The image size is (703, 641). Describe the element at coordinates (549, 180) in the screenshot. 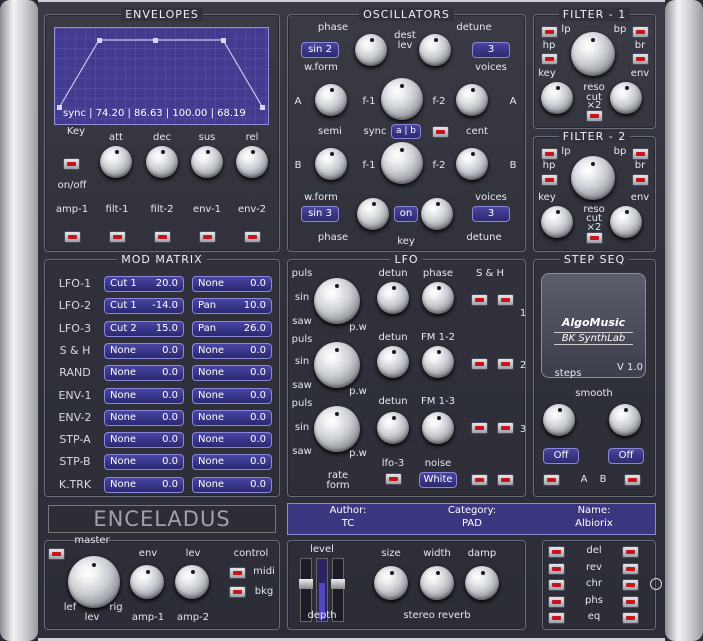

I see `filter2-hp-button` at that location.